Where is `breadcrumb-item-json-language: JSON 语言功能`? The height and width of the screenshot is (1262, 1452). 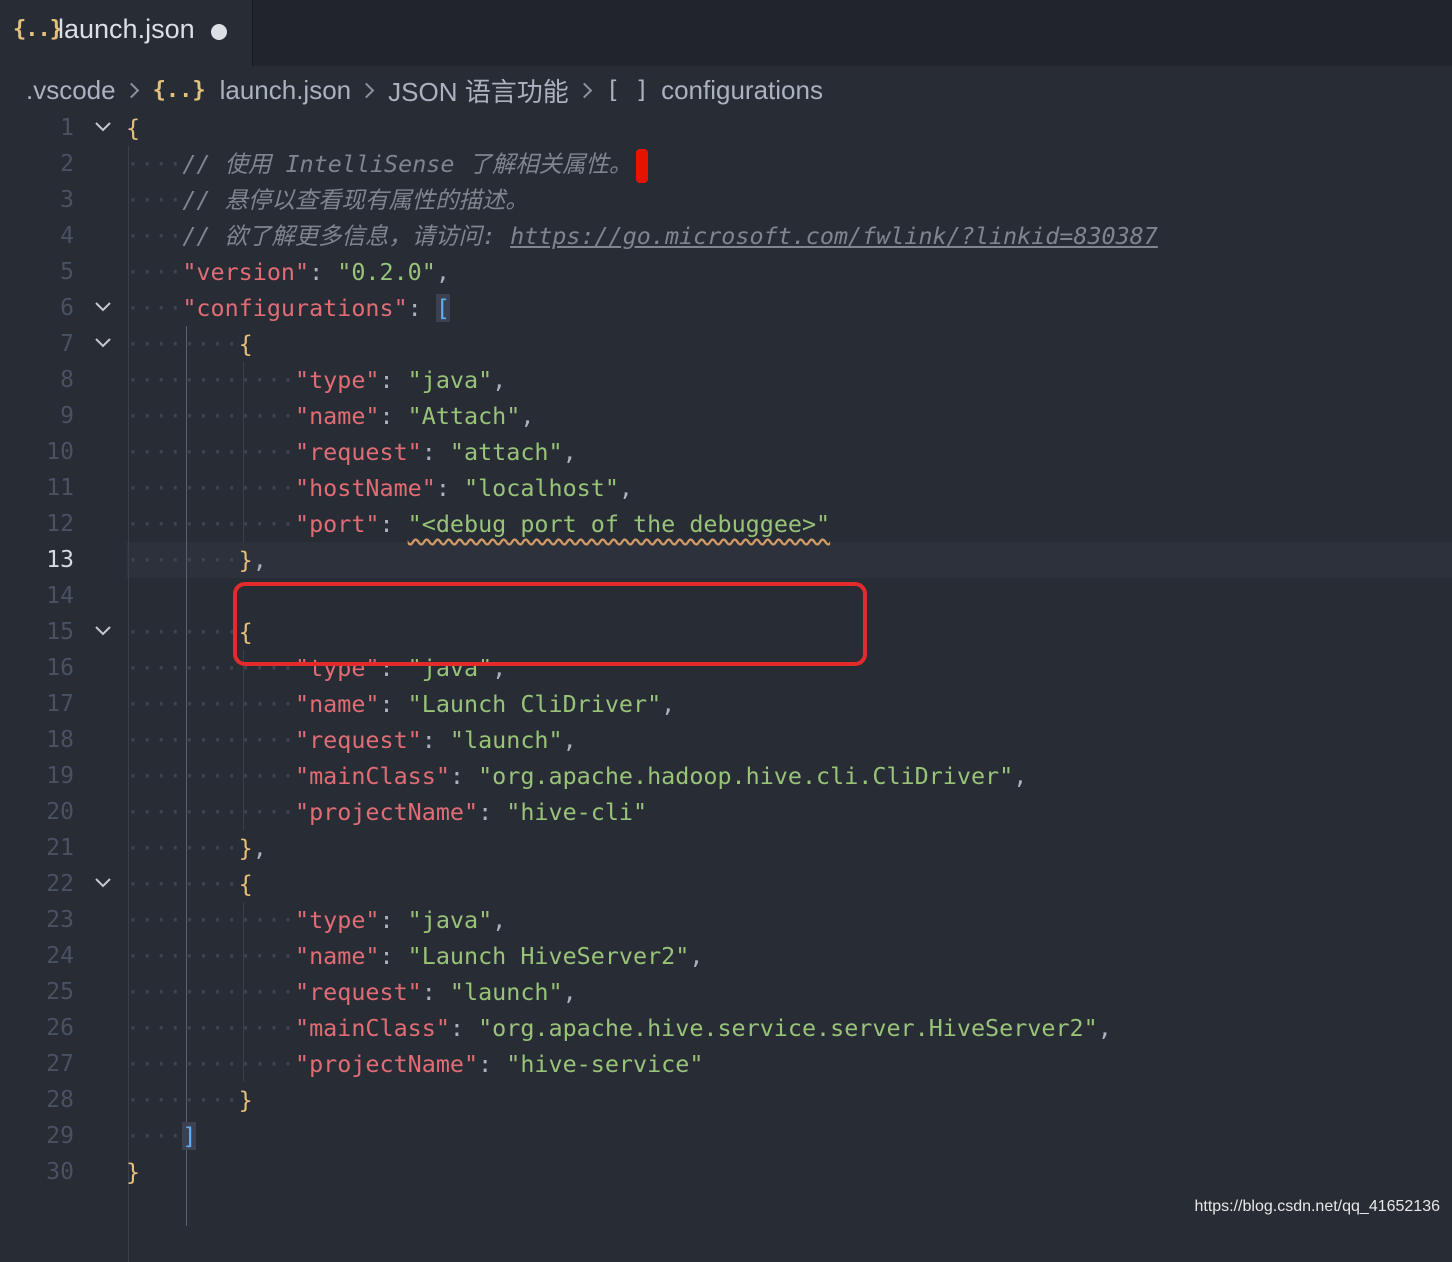 breadcrumb-item-json-language: JSON 语言功能 is located at coordinates (478, 90).